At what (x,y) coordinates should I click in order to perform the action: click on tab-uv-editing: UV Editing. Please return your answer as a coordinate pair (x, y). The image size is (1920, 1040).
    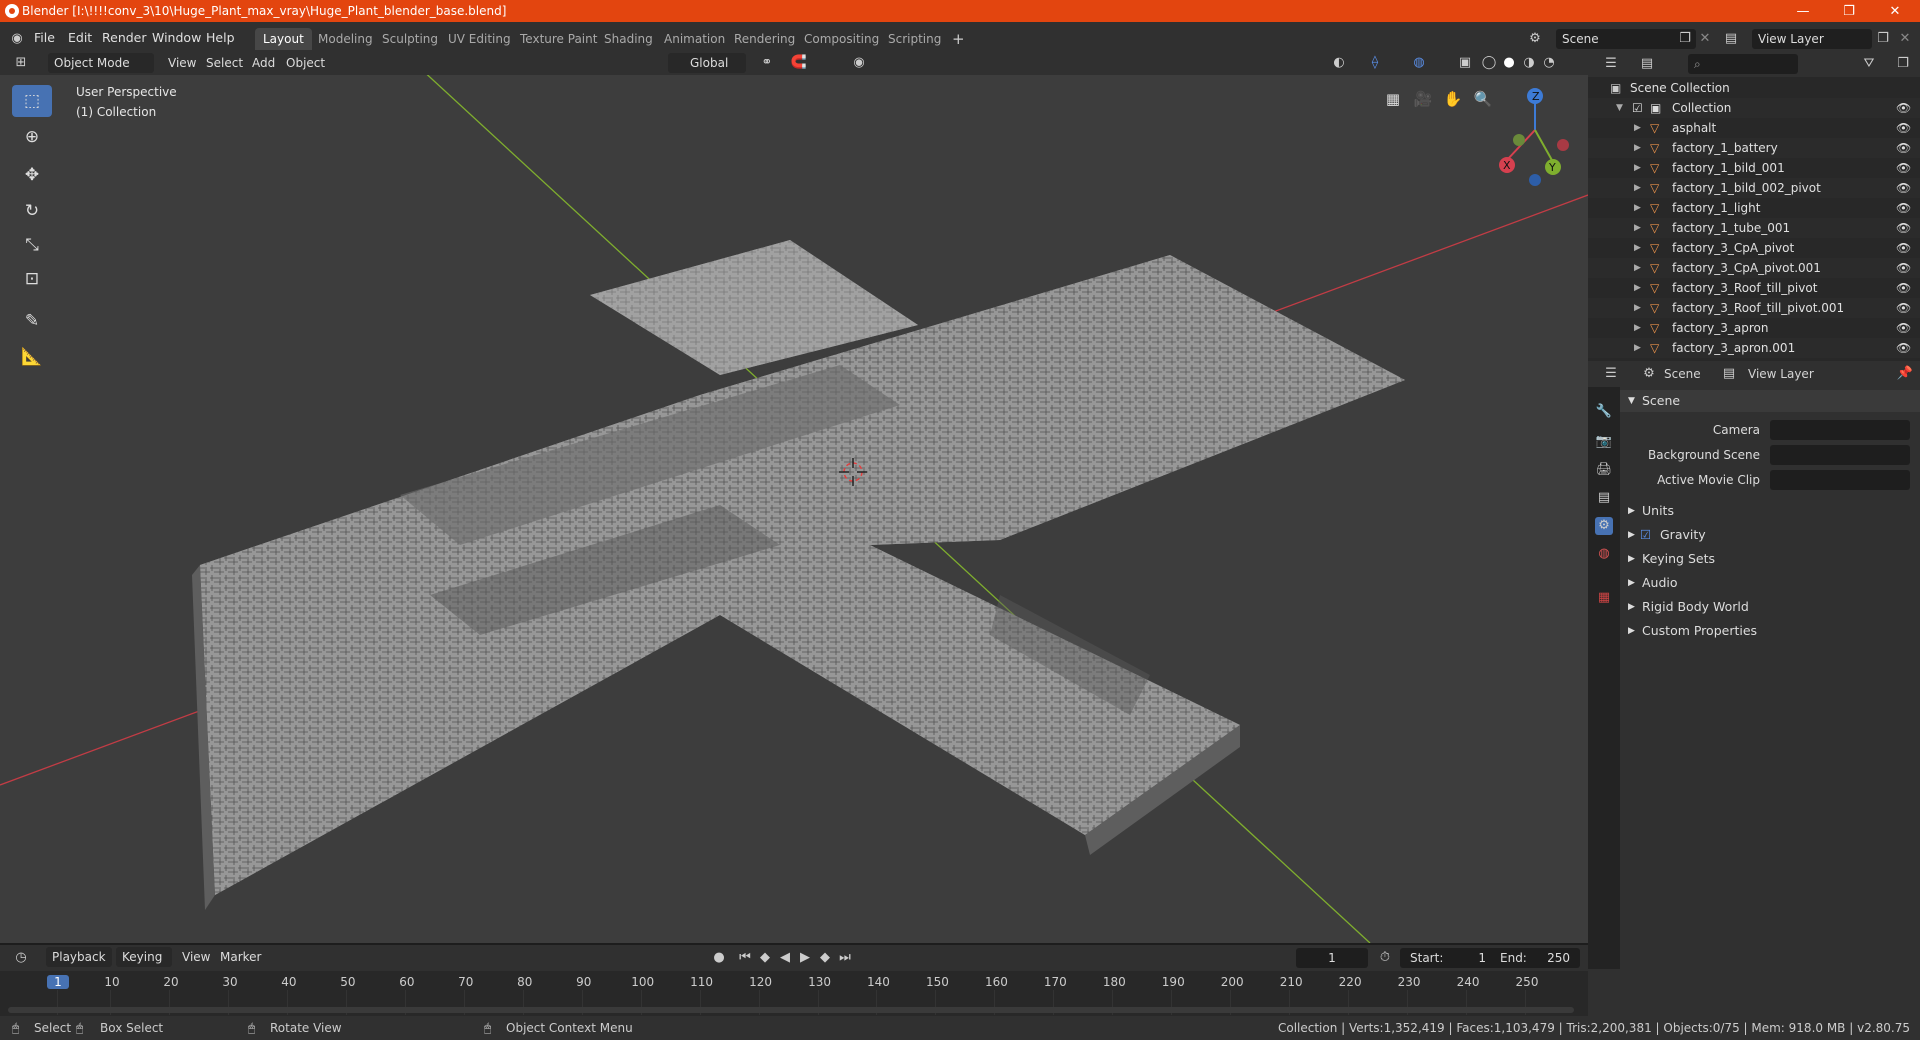
    Looking at the image, I should click on (479, 39).